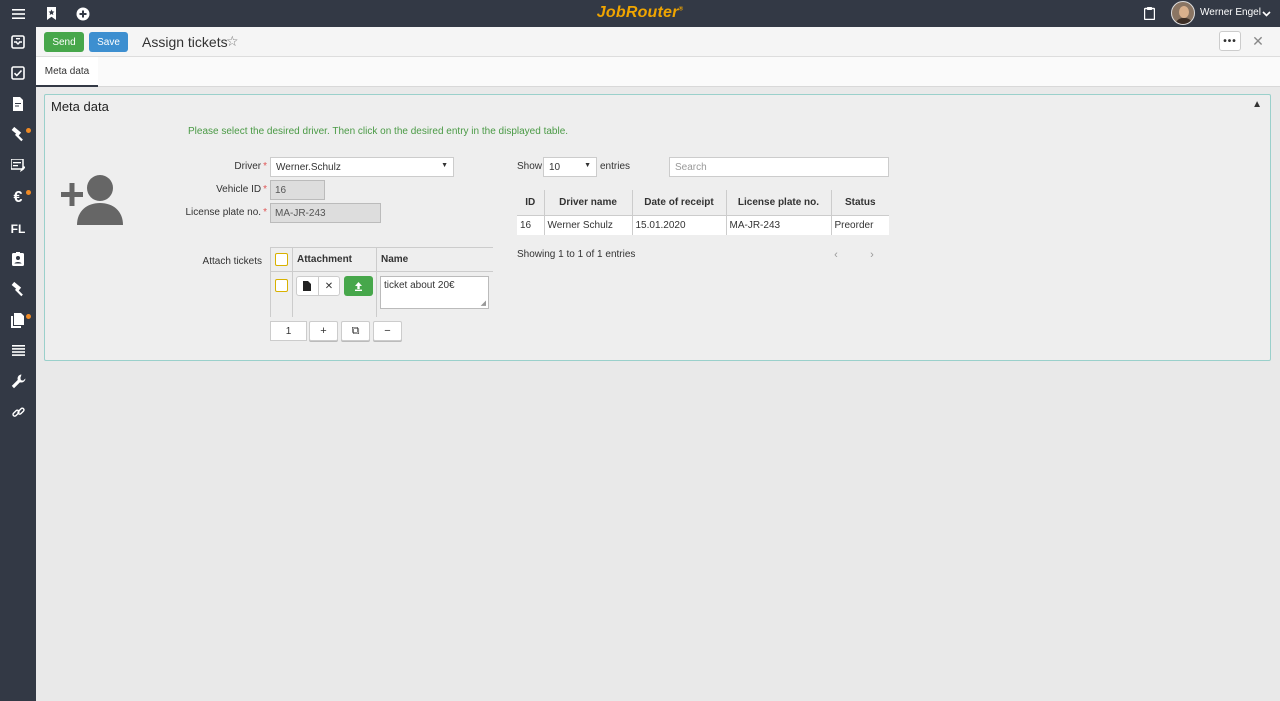 Image resolution: width=1280 pixels, height=701 pixels. What do you see at coordinates (483, 303) in the screenshot?
I see `resize-grip-icon: ◢` at bounding box center [483, 303].